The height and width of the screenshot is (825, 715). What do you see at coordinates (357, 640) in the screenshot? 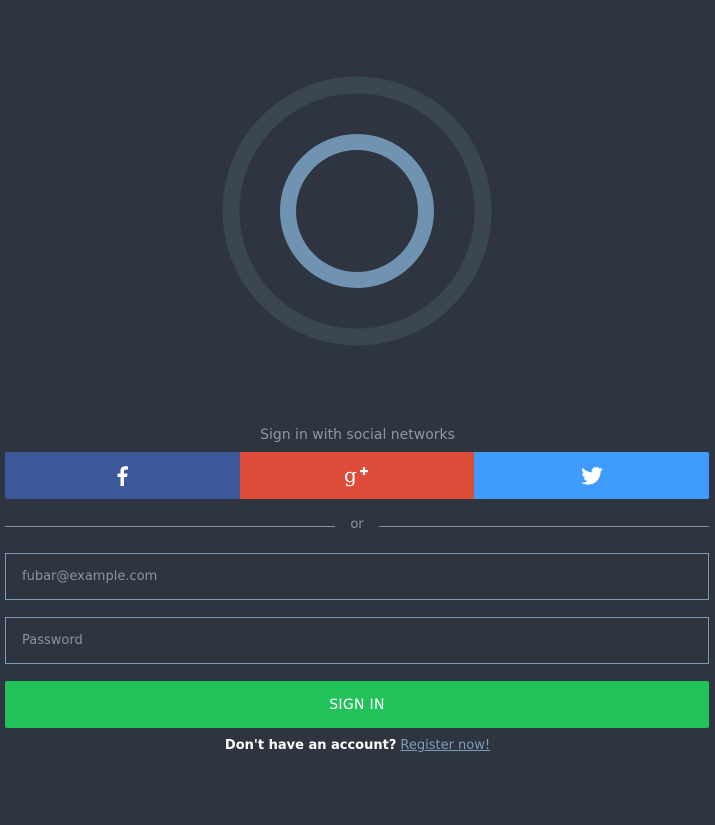
I see `password-field` at bounding box center [357, 640].